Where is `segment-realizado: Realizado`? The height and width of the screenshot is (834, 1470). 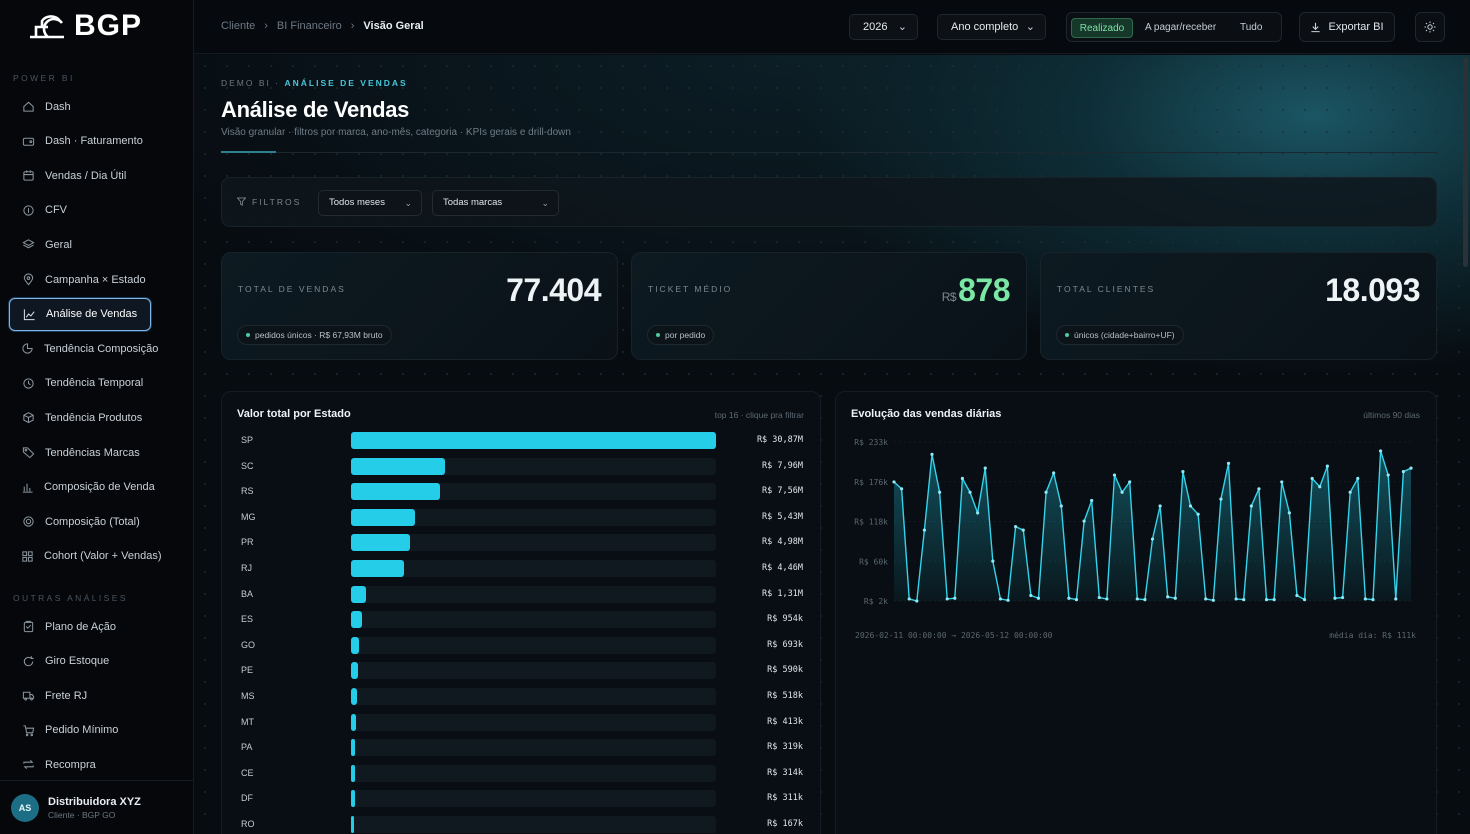
segment-realizado: Realizado is located at coordinates (1102, 28).